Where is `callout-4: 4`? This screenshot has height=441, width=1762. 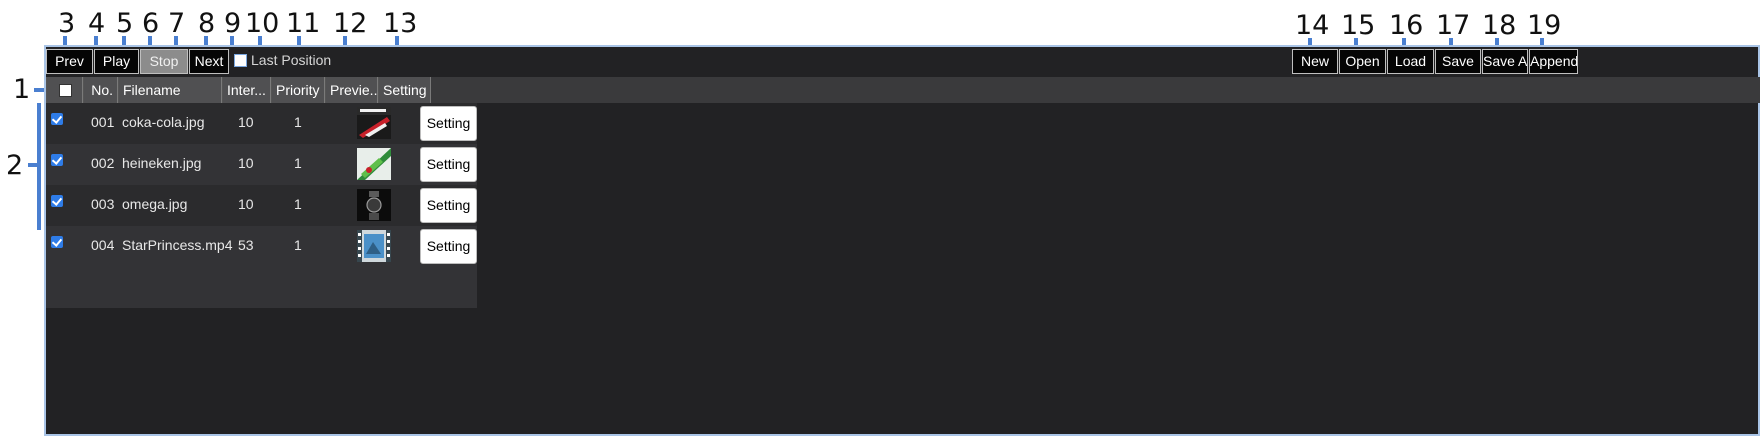 callout-4: 4 is located at coordinates (97, 23).